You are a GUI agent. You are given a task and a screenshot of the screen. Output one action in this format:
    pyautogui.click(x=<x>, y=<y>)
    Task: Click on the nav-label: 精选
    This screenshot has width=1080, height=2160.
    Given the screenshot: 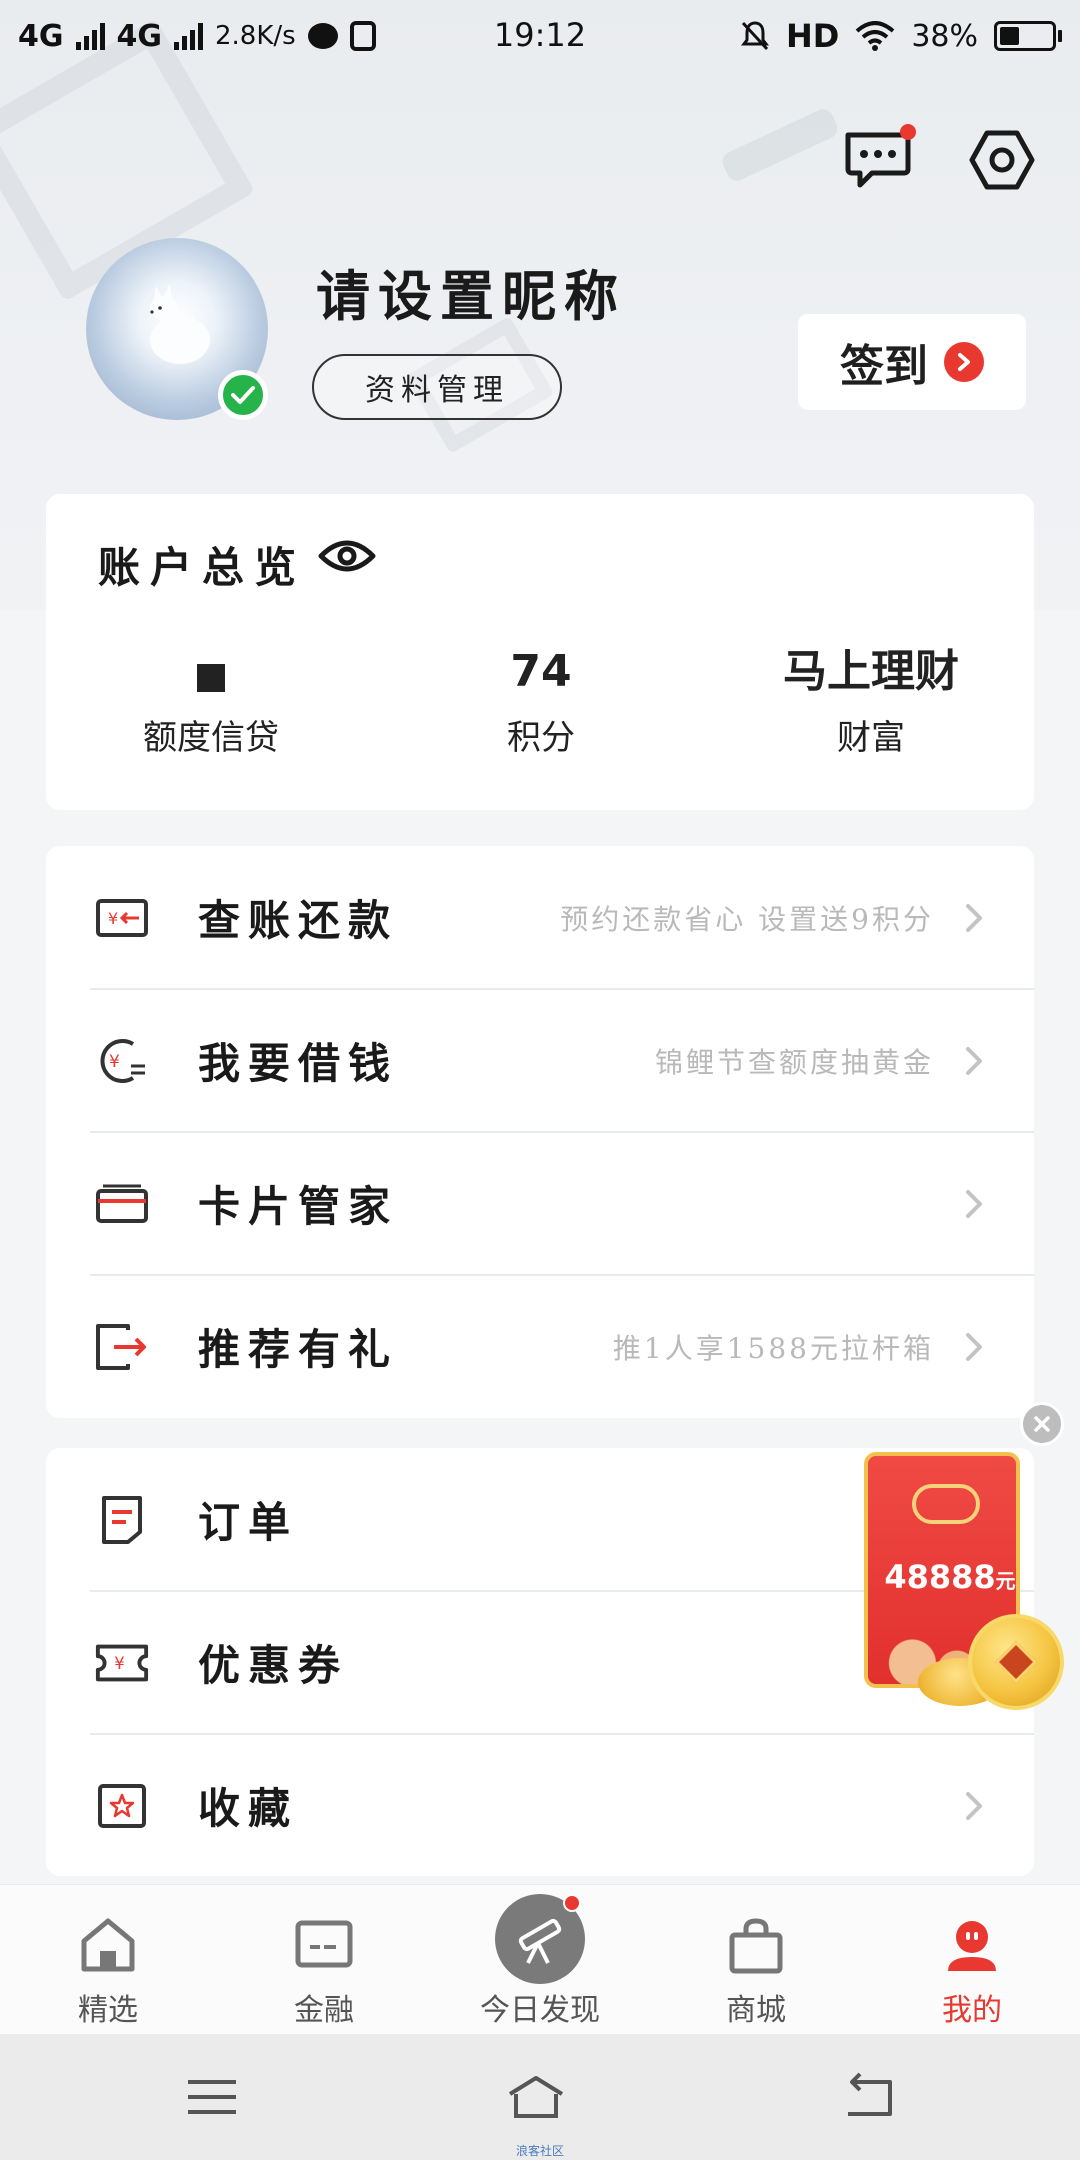 What is the action you would take?
    pyautogui.click(x=108, y=2010)
    